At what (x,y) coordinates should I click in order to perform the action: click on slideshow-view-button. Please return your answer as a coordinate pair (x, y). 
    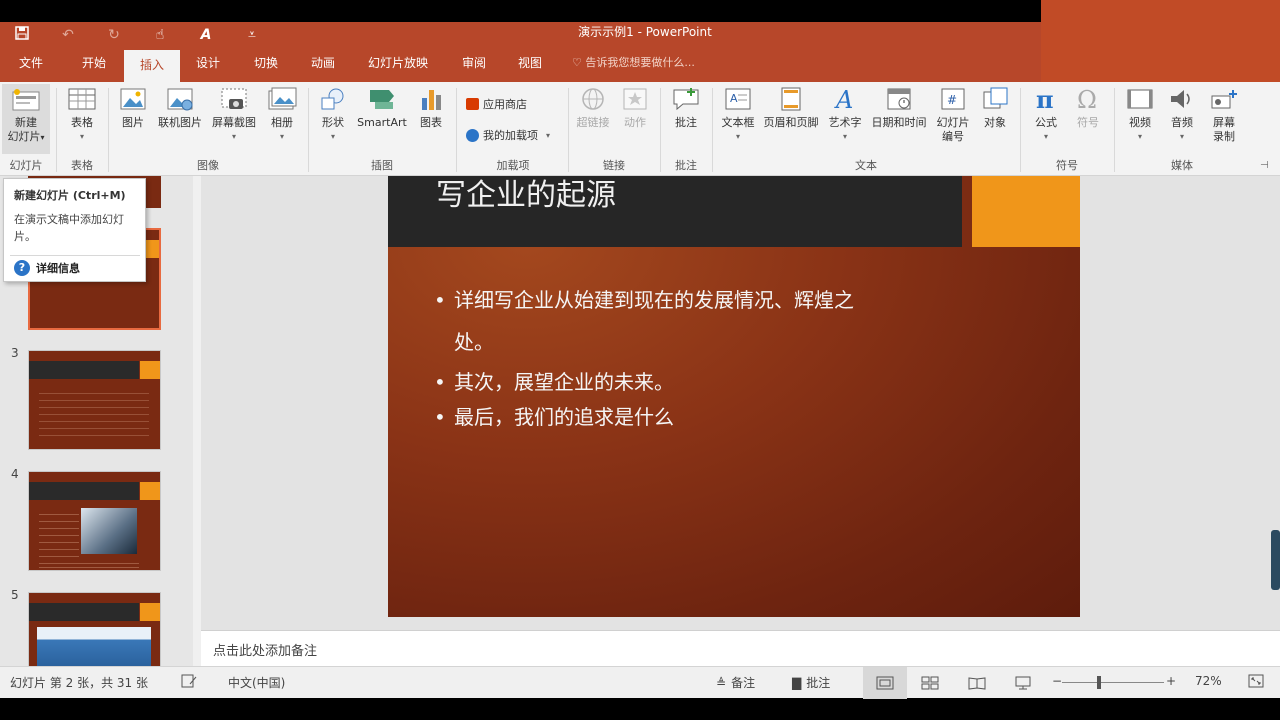
    Looking at the image, I should click on (1023, 683).